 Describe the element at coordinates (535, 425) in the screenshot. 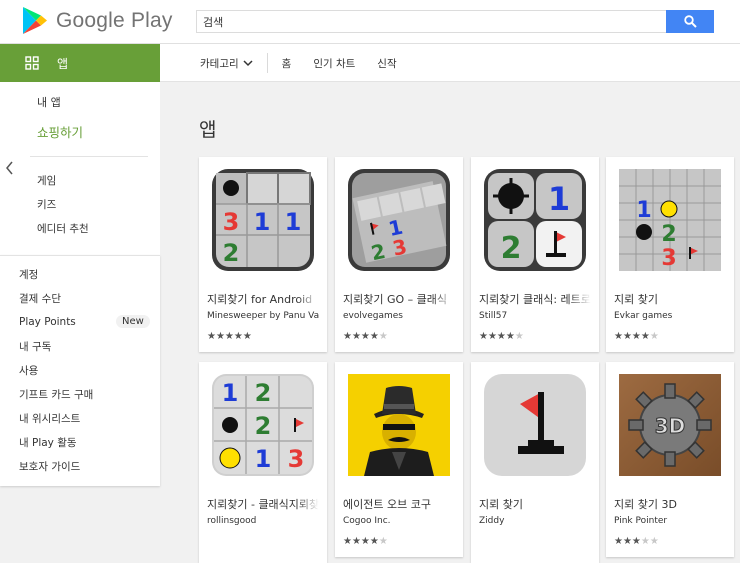

I see `flag-app-icon` at that location.